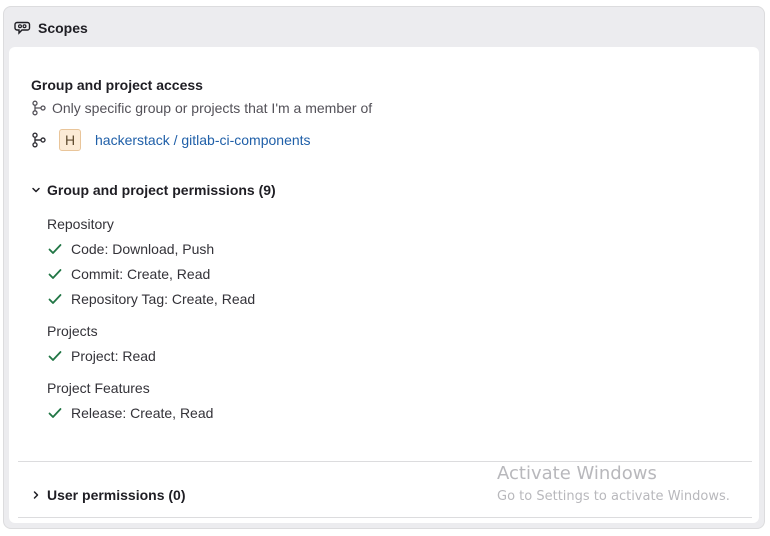  What do you see at coordinates (36, 190) in the screenshot?
I see `chevron-down-icon` at bounding box center [36, 190].